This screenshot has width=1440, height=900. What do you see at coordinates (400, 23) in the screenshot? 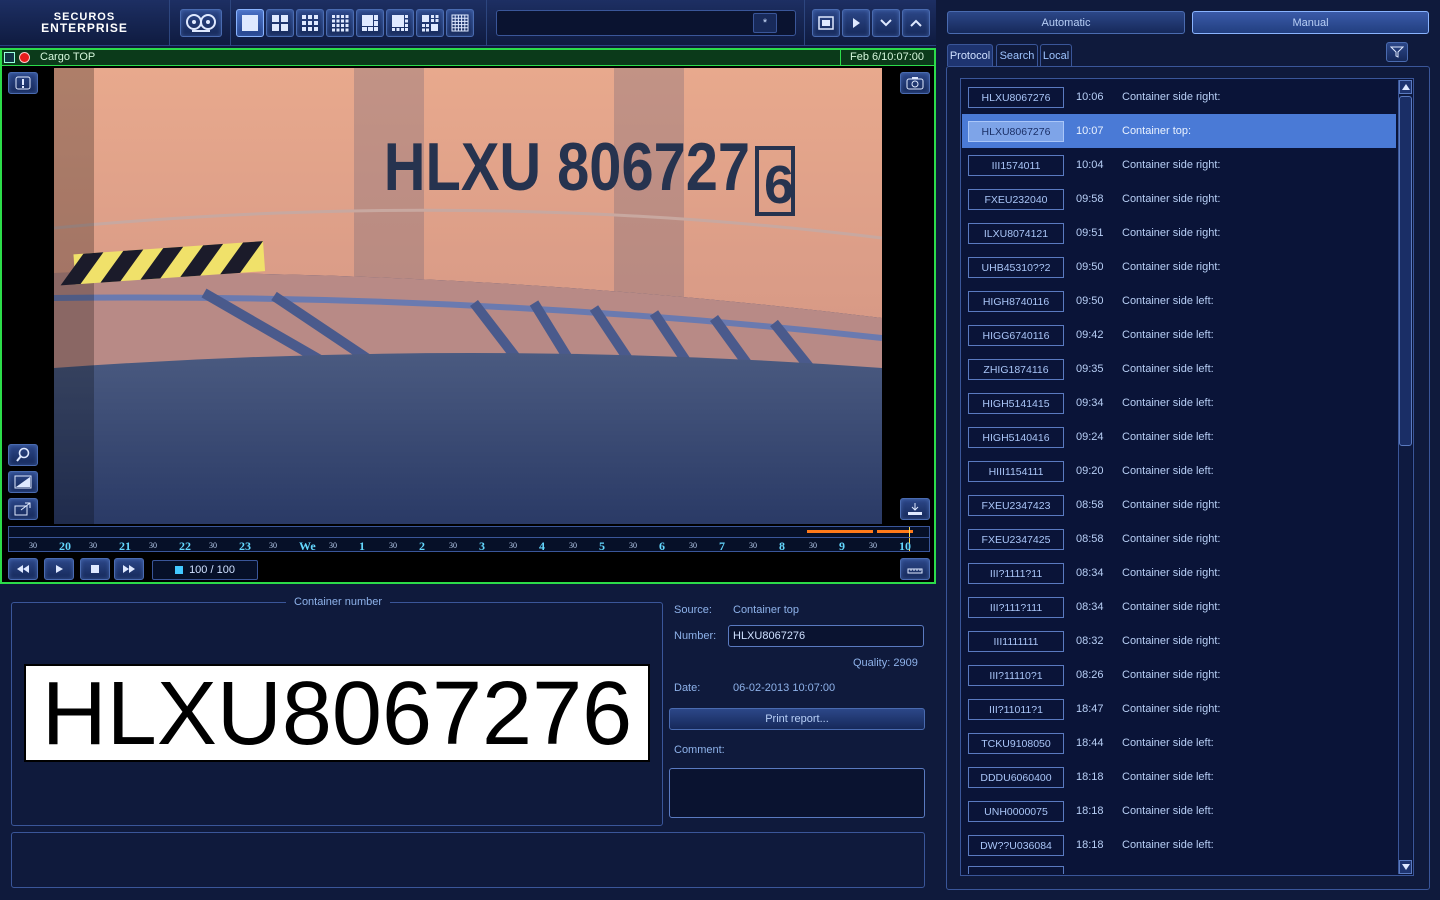
I see `layout-1plus7-button` at bounding box center [400, 23].